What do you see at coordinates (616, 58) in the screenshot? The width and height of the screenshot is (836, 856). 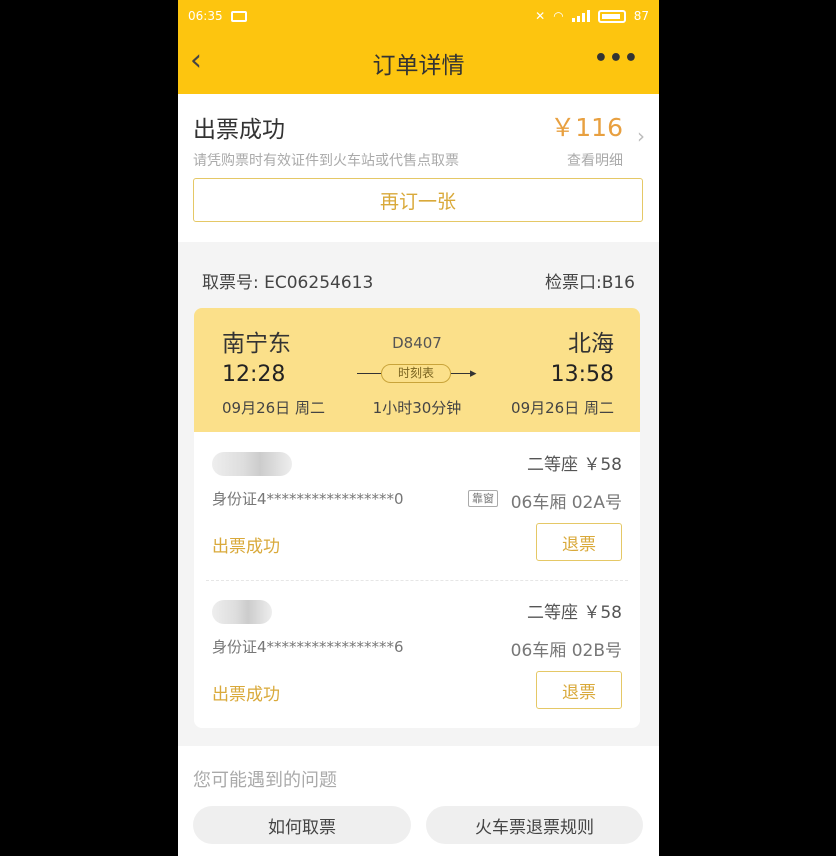 I see `more-icon: •••` at bounding box center [616, 58].